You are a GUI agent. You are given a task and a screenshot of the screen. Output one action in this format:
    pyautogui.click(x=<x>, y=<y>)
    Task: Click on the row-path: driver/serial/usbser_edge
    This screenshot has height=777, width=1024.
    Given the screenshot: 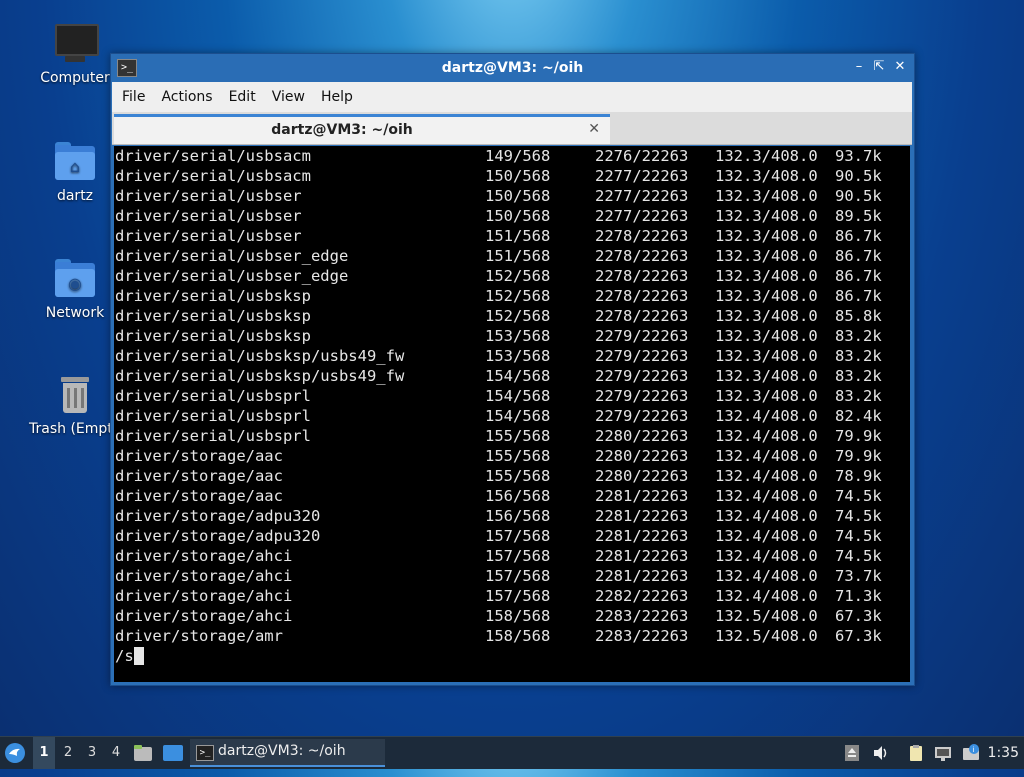 What is the action you would take?
    pyautogui.click(x=232, y=276)
    